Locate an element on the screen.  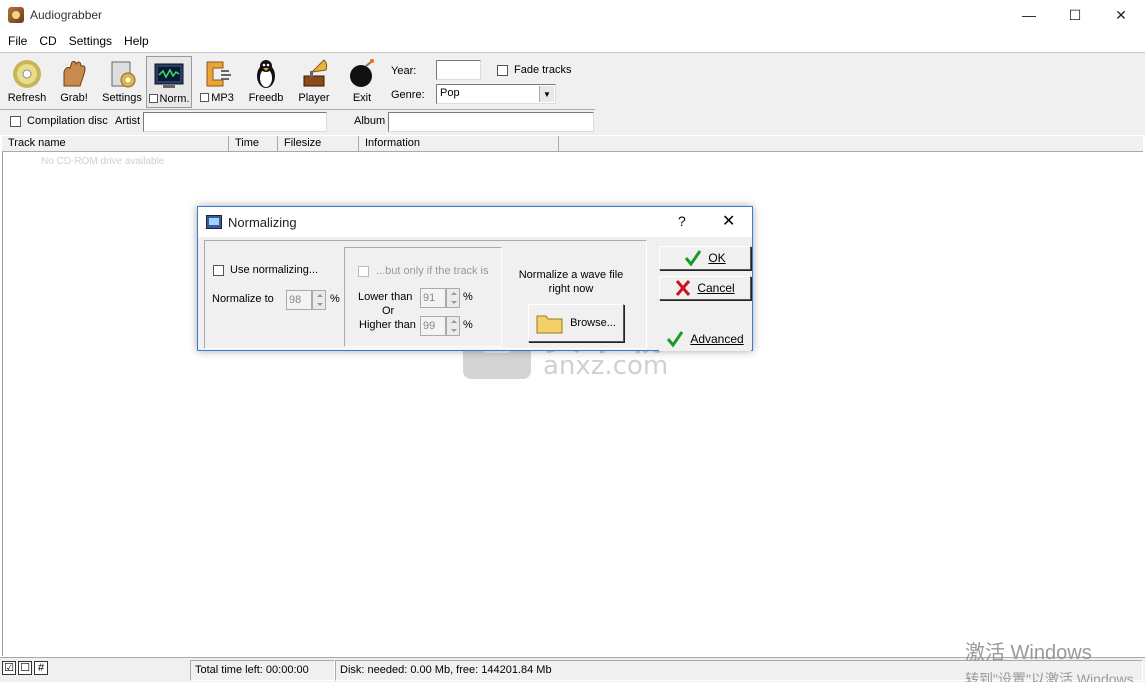
hand-icon is located at coordinates (74, 73).